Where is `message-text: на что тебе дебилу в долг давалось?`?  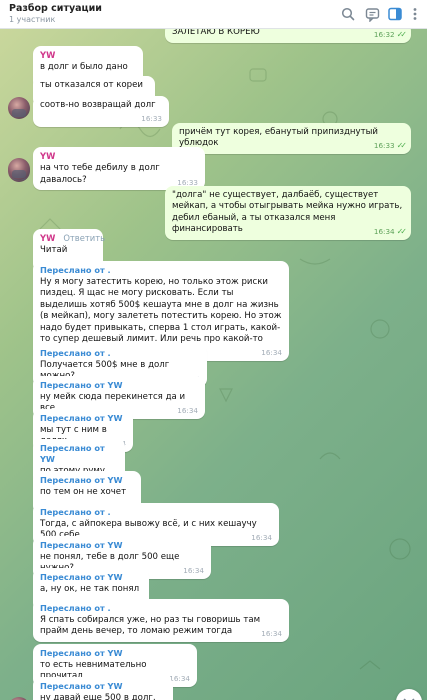 message-text: на что тебе дебилу в долг давалось? is located at coordinates (101, 174).